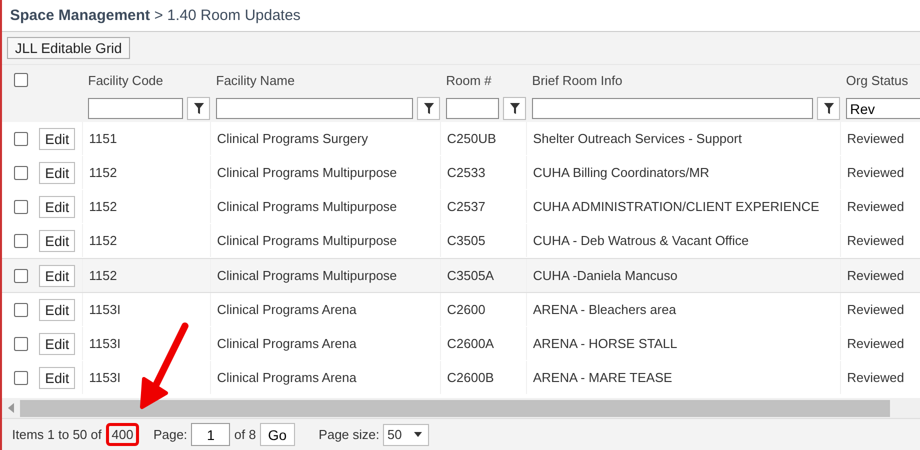 The image size is (920, 450). I want to click on table-cell: Shelter Outreach Services - Support, so click(637, 138).